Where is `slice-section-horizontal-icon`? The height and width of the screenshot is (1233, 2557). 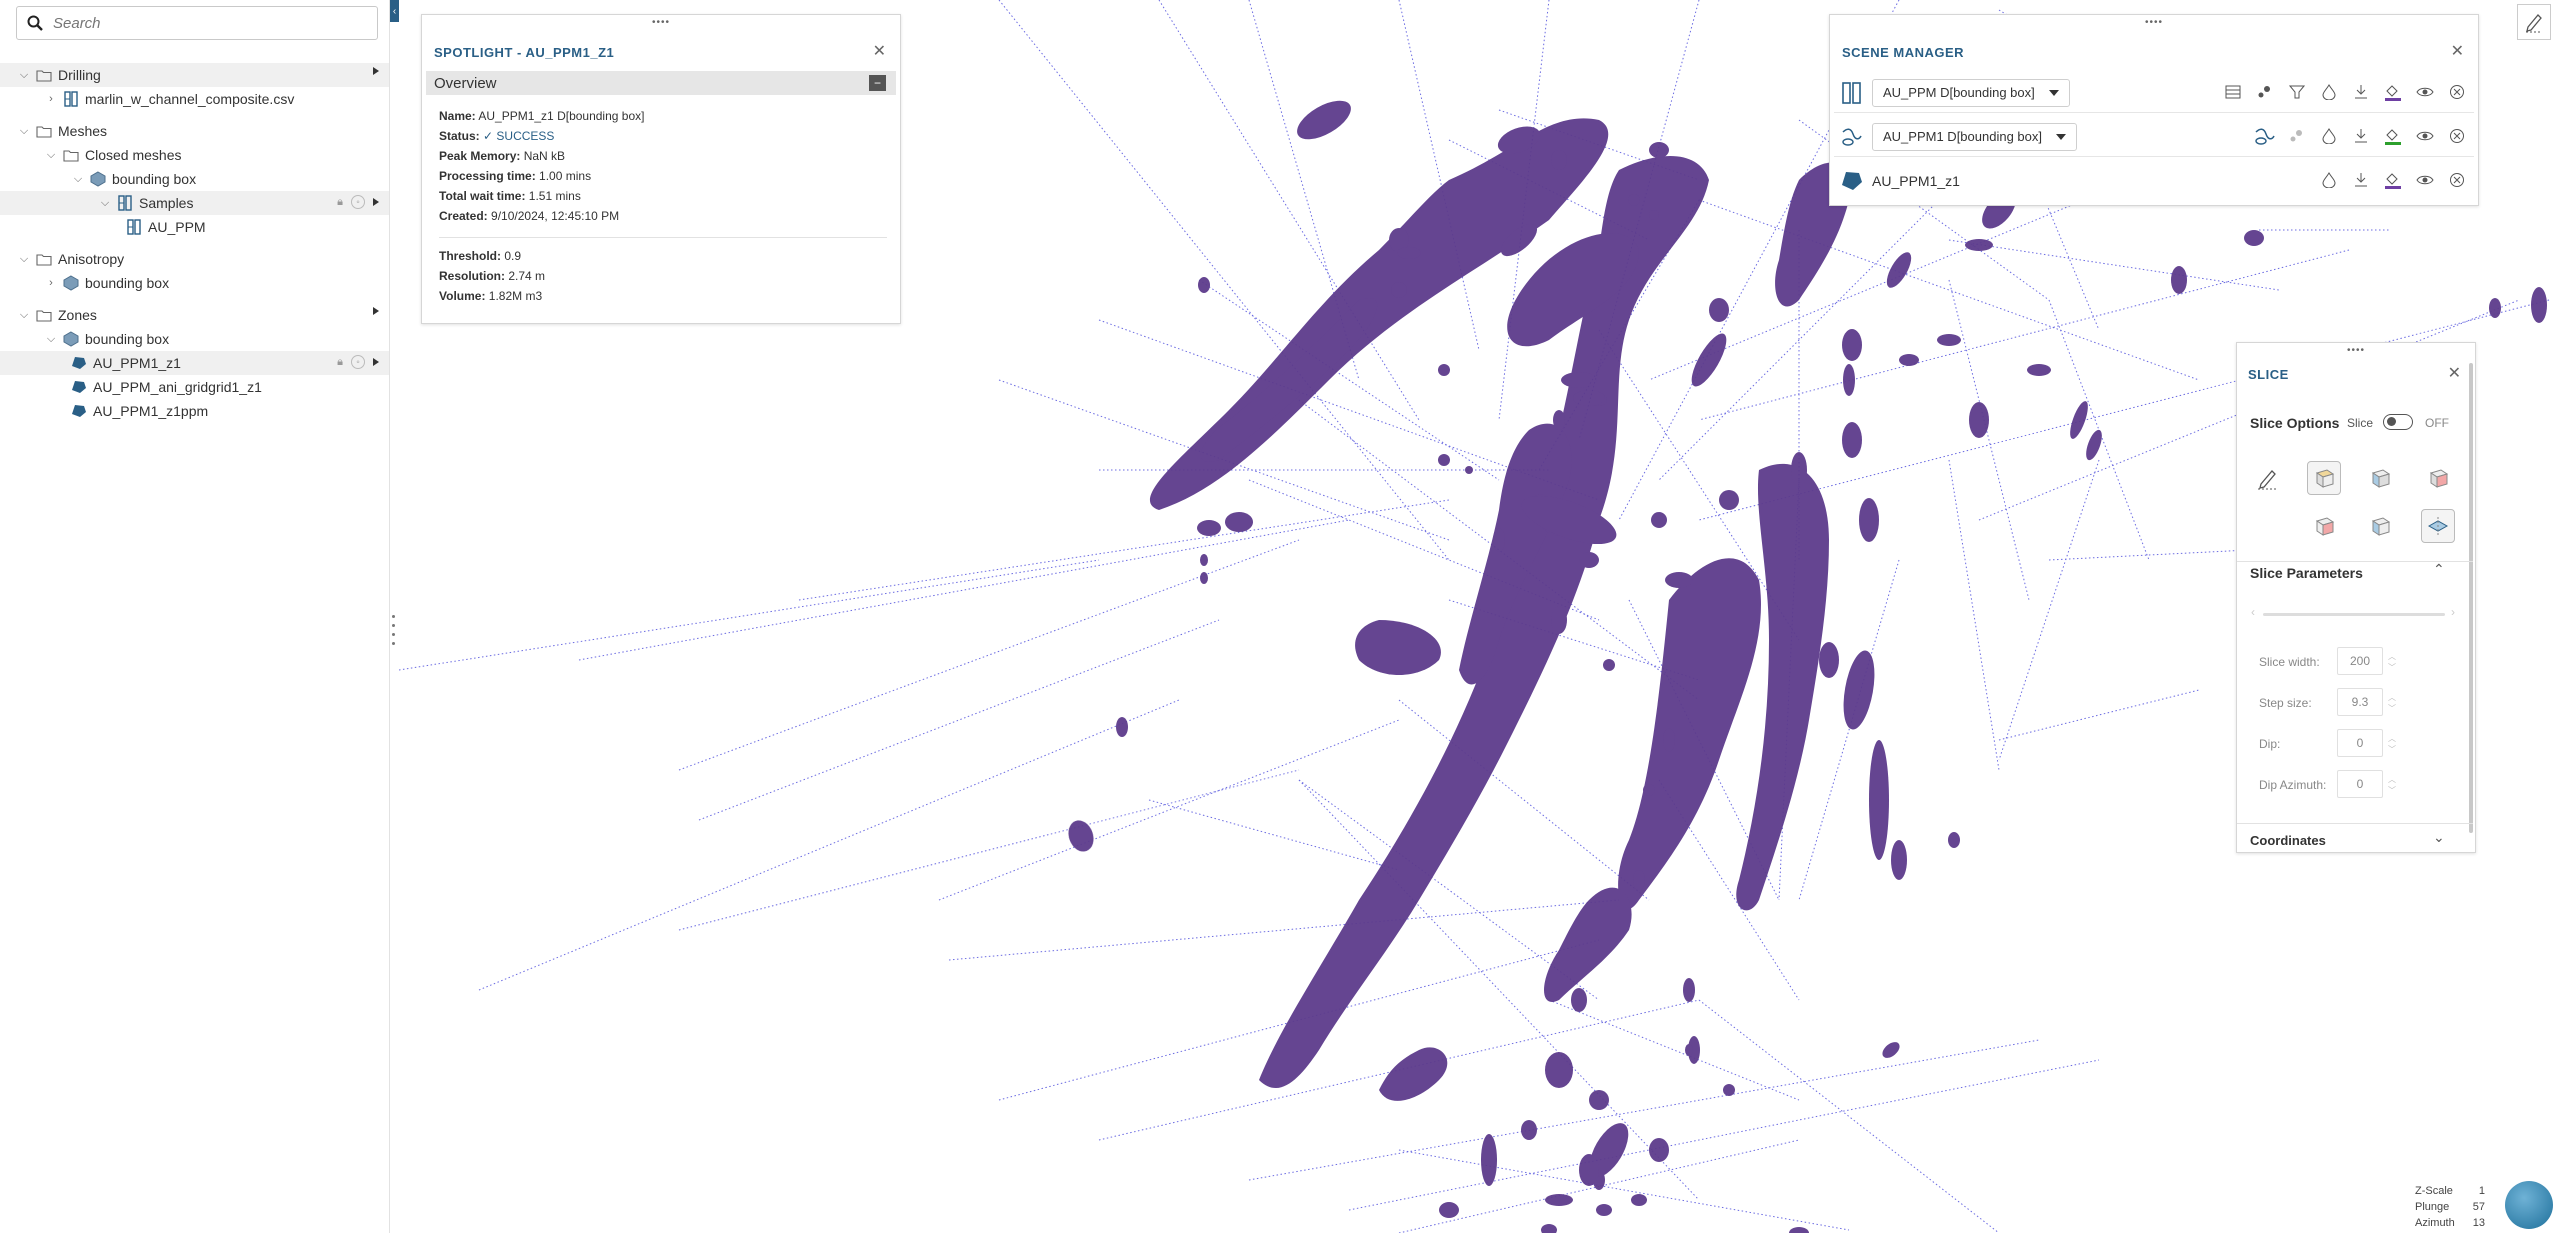
slice-section-horizontal-icon is located at coordinates (2438, 526).